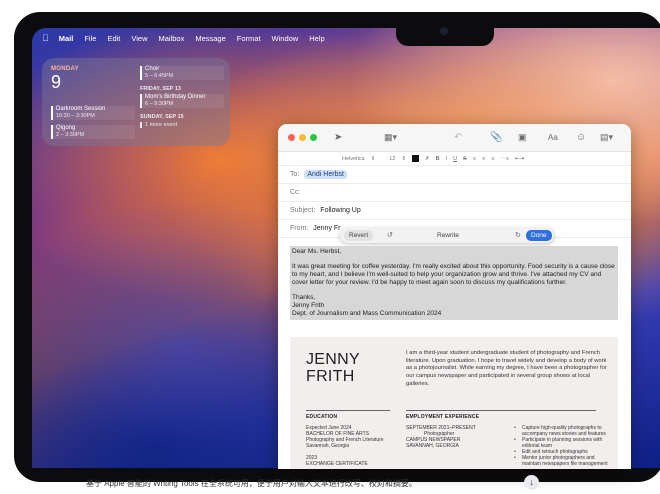 The image size is (660, 494). What do you see at coordinates (210, 38) in the screenshot?
I see `menu-message: Message` at bounding box center [210, 38].